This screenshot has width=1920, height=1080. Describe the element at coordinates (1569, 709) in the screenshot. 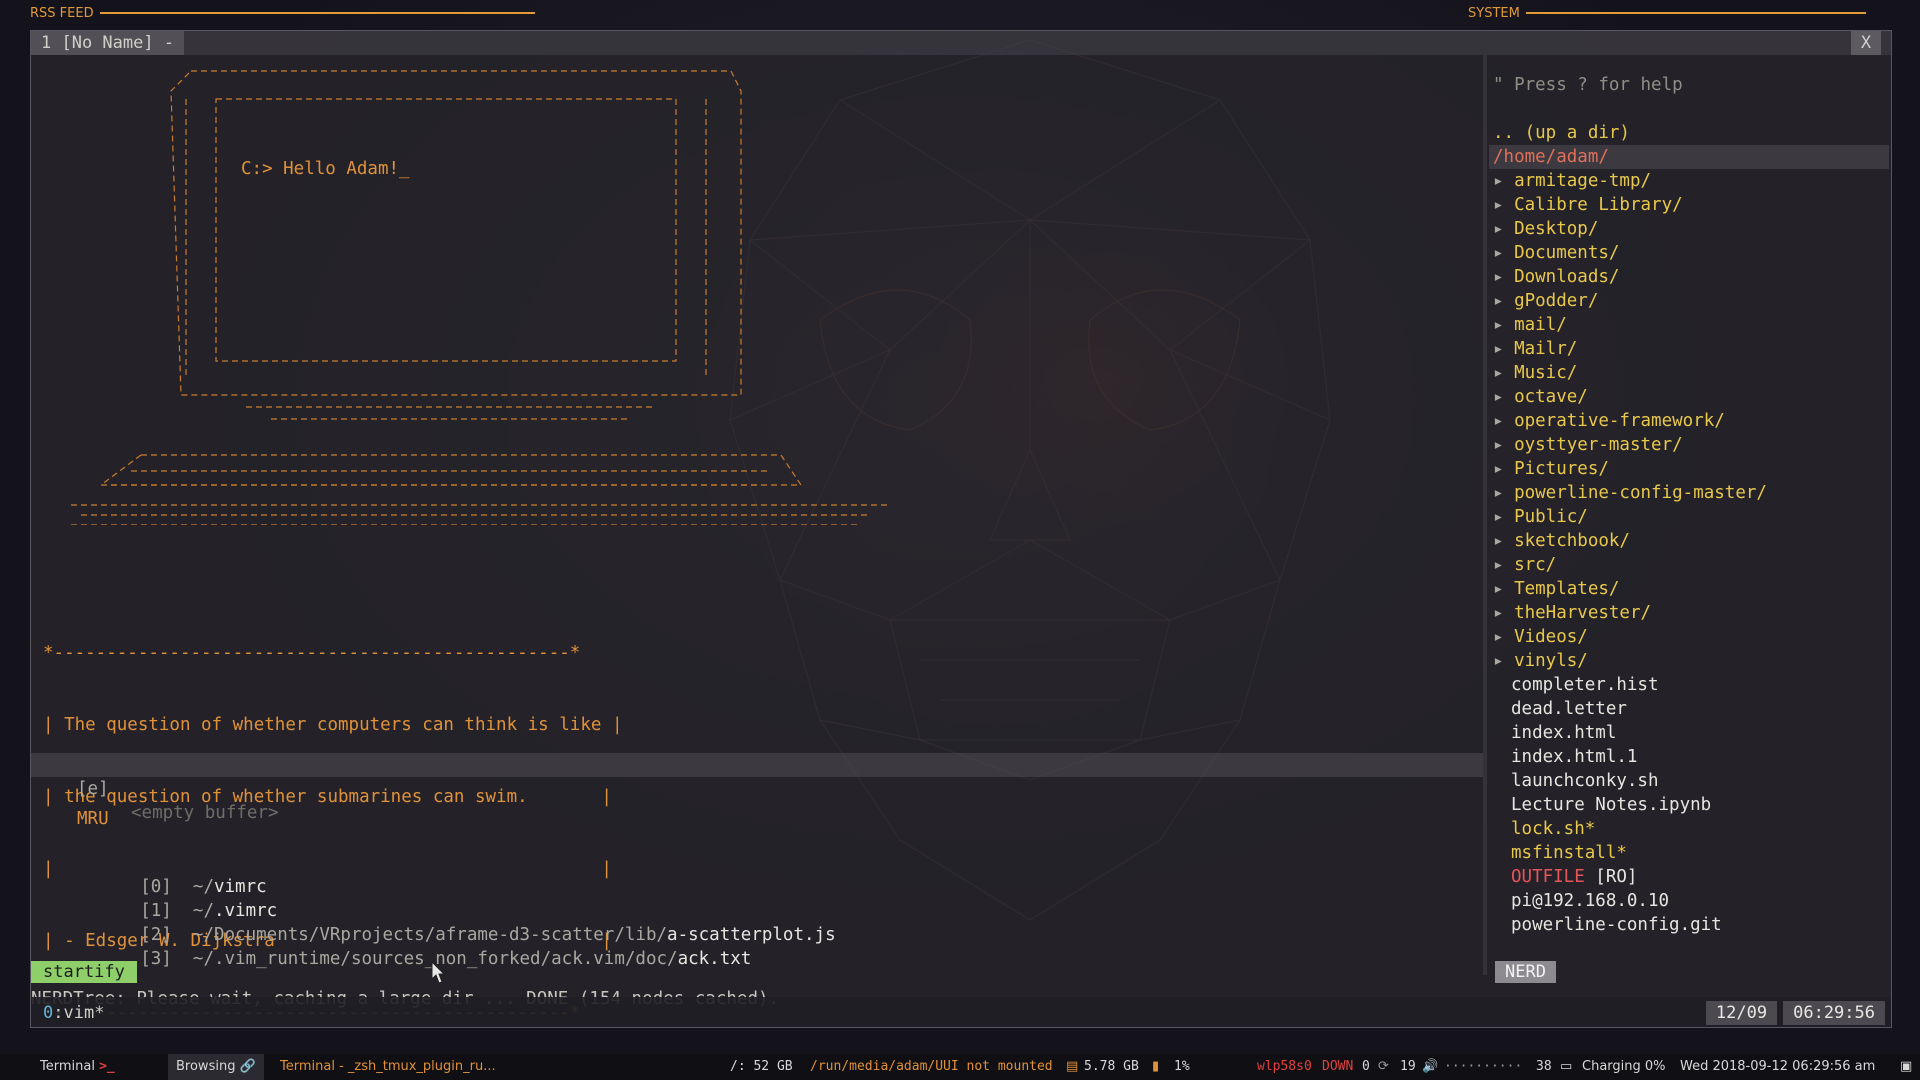

I see `nerdtree-file-item: dead.letter` at that location.